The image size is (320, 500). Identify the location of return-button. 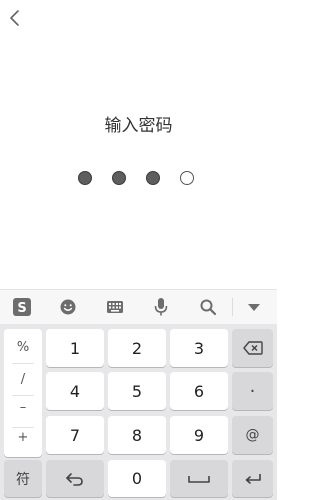
(75, 478).